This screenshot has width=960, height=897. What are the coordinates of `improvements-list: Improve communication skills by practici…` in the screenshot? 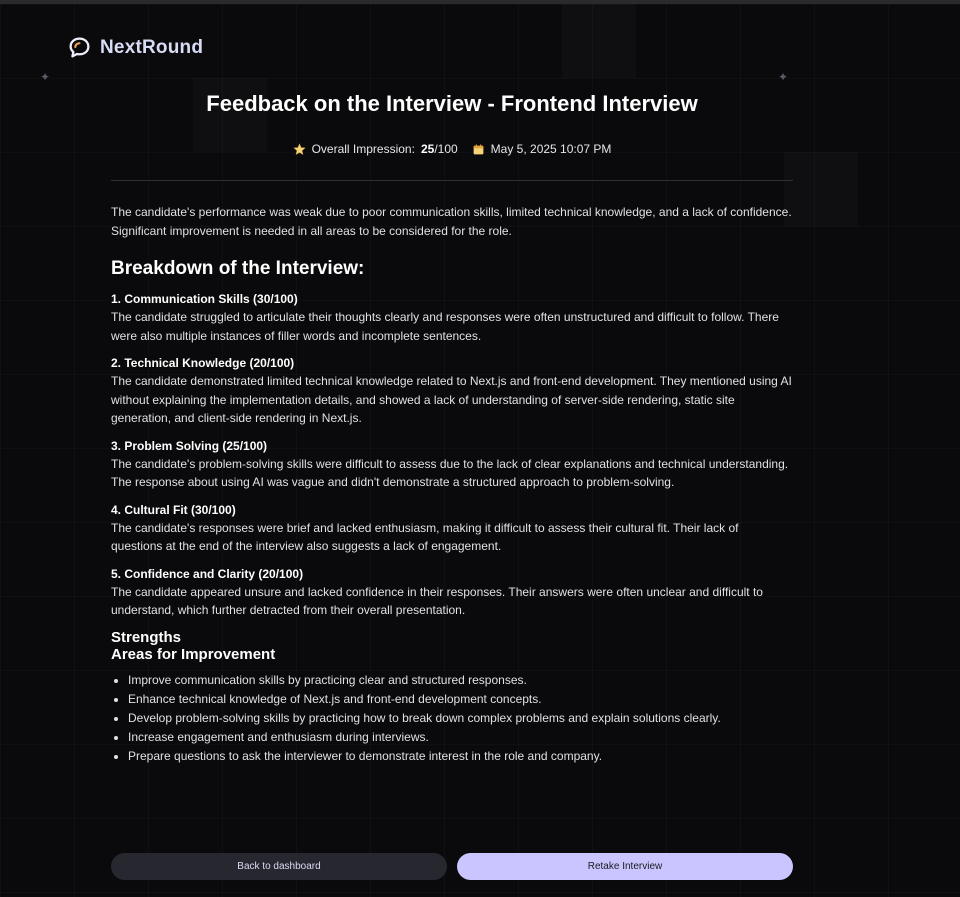 It's located at (452, 718).